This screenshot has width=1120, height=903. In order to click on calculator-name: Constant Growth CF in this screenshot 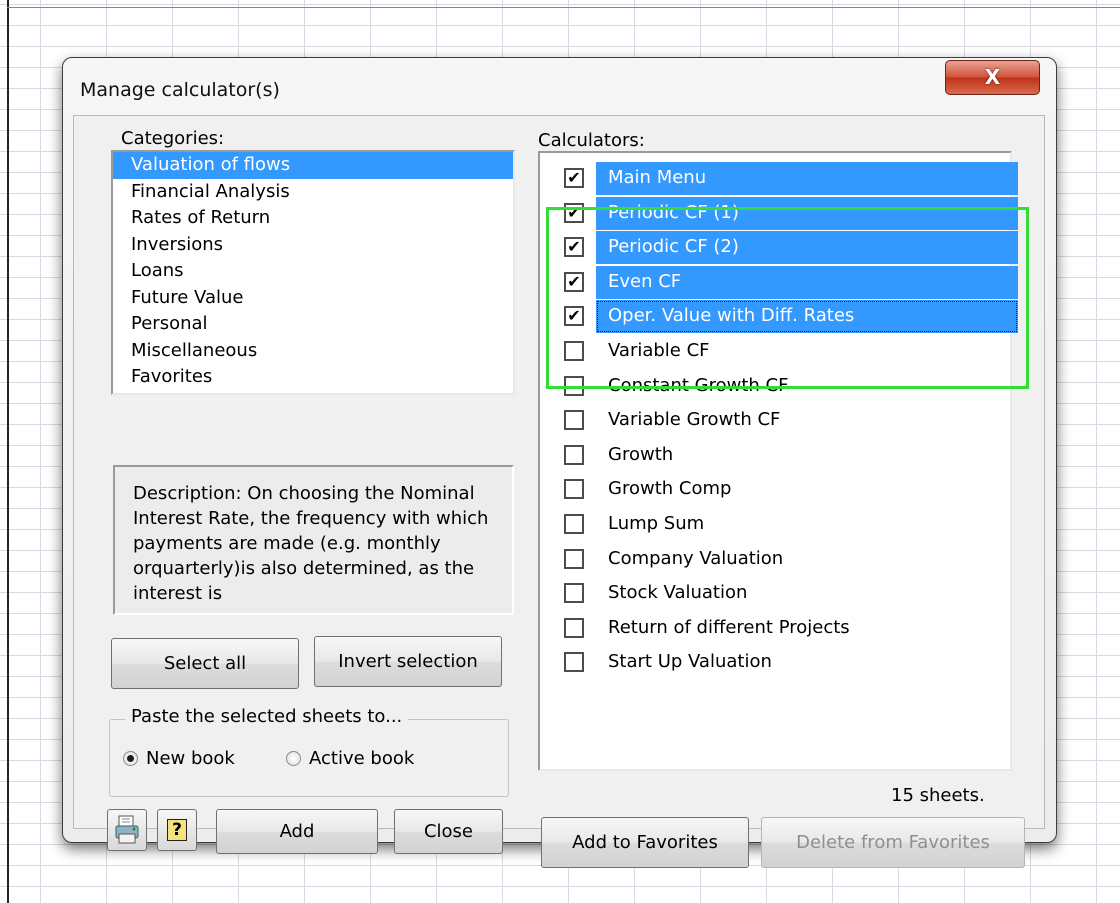, I will do `click(698, 385)`.